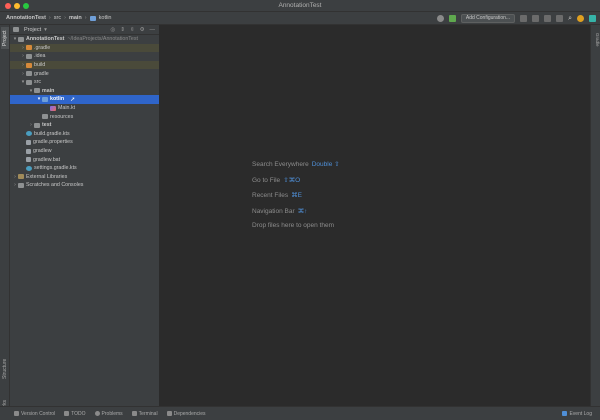  I want to click on hint-shortcut: ⌘↑, so click(302, 211).